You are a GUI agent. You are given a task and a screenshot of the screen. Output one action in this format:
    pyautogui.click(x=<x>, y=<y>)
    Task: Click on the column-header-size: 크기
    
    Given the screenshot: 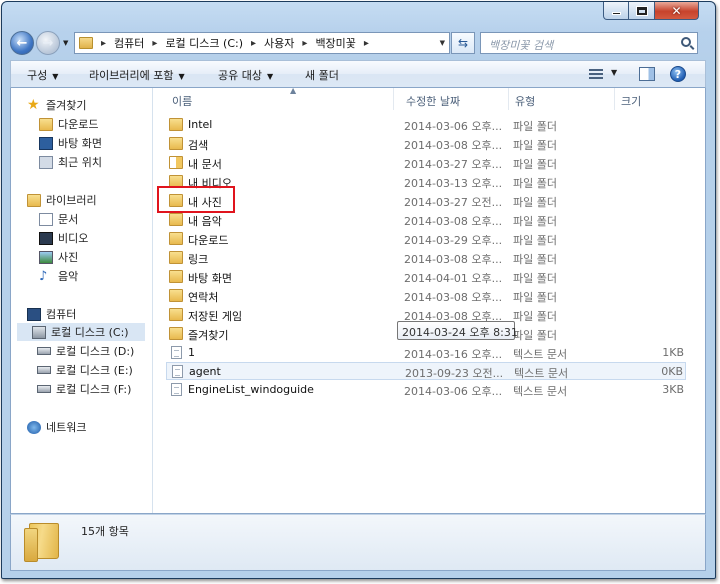 What is the action you would take?
    pyautogui.click(x=654, y=99)
    